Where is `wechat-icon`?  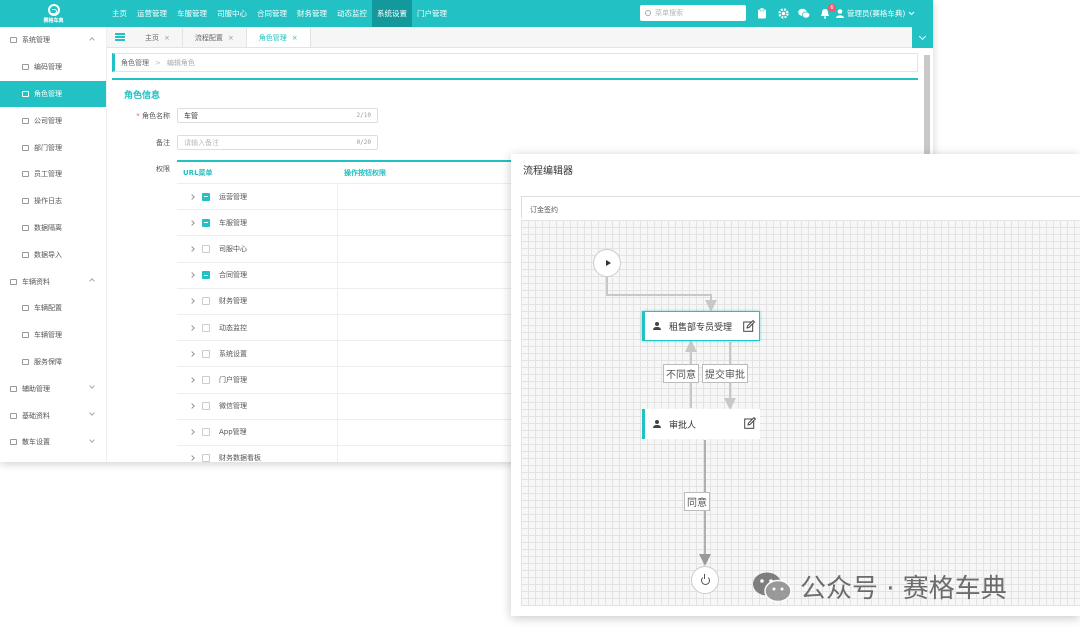
wechat-icon is located at coordinates (804, 14).